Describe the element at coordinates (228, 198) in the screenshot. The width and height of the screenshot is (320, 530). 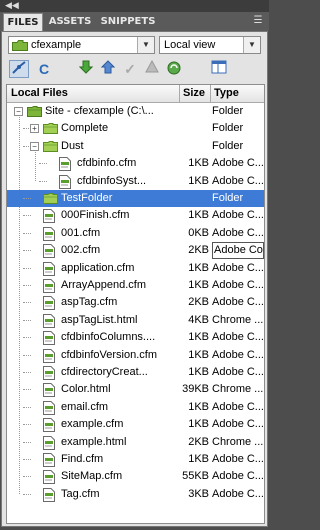
I see `file-type: Folder` at that location.